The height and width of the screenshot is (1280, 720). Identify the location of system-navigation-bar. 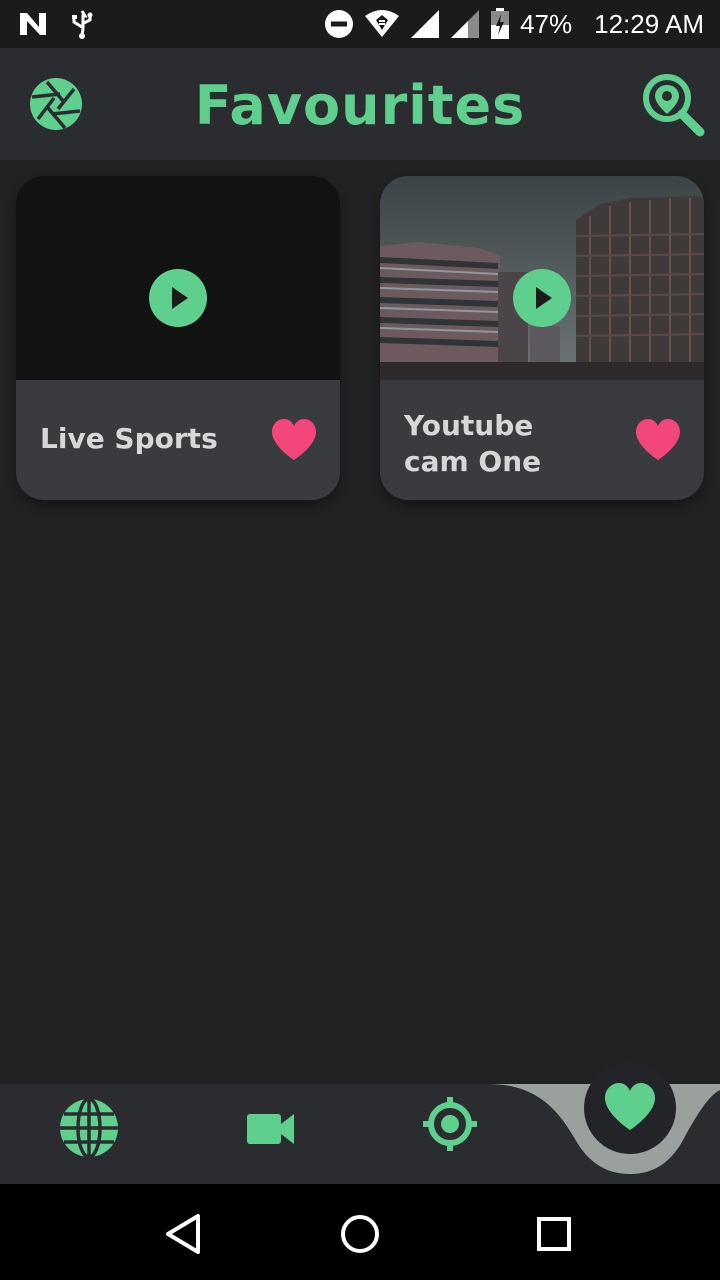
(360, 1232).